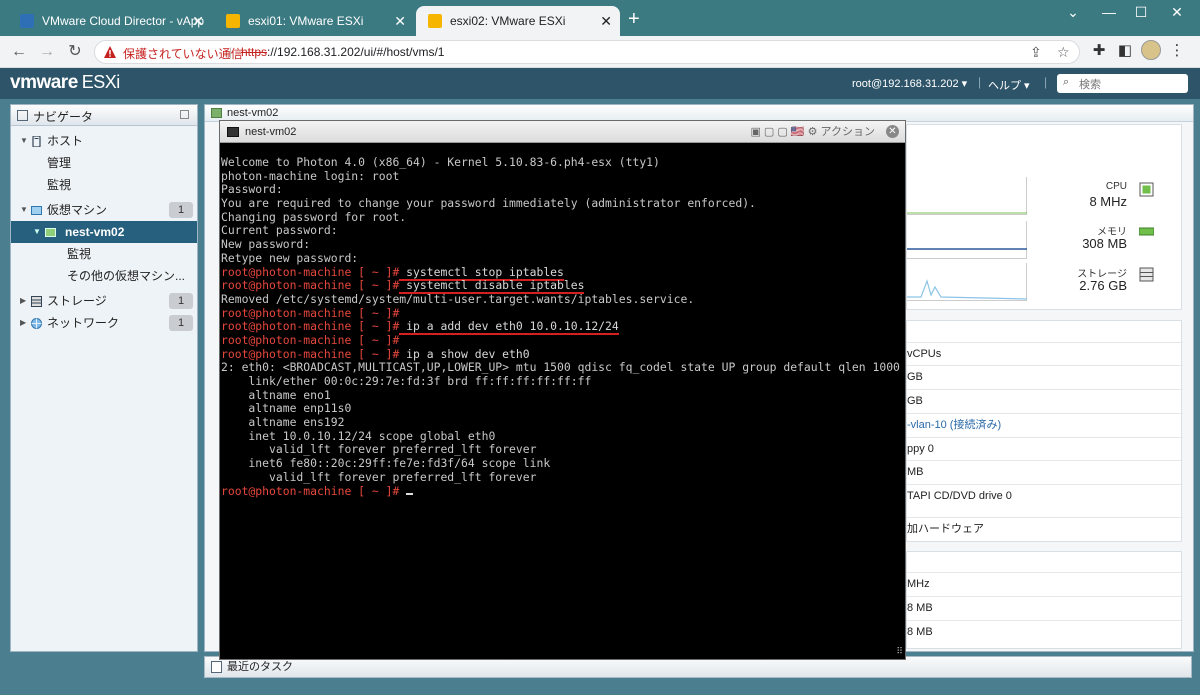  Describe the element at coordinates (104, 141) in the screenshot. I see `nav-item-host: ▼ ホスト` at that location.